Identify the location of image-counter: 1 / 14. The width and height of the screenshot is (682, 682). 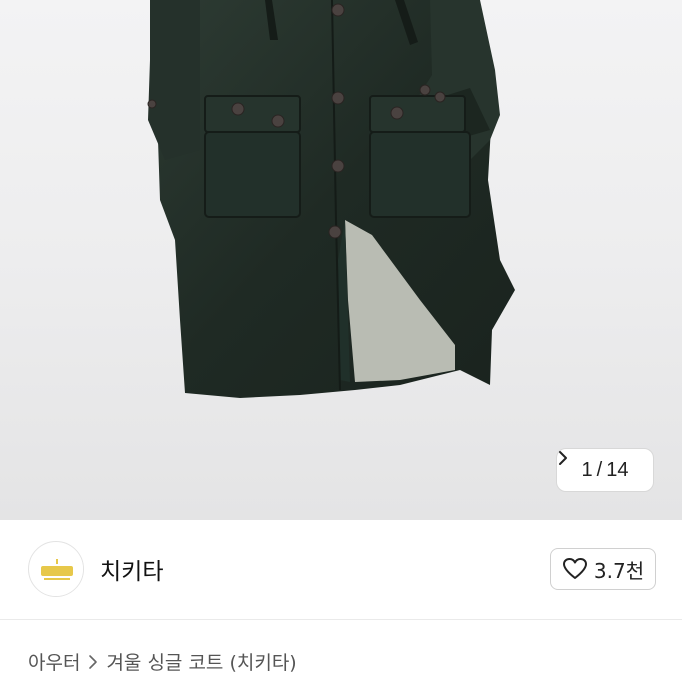
(605, 470).